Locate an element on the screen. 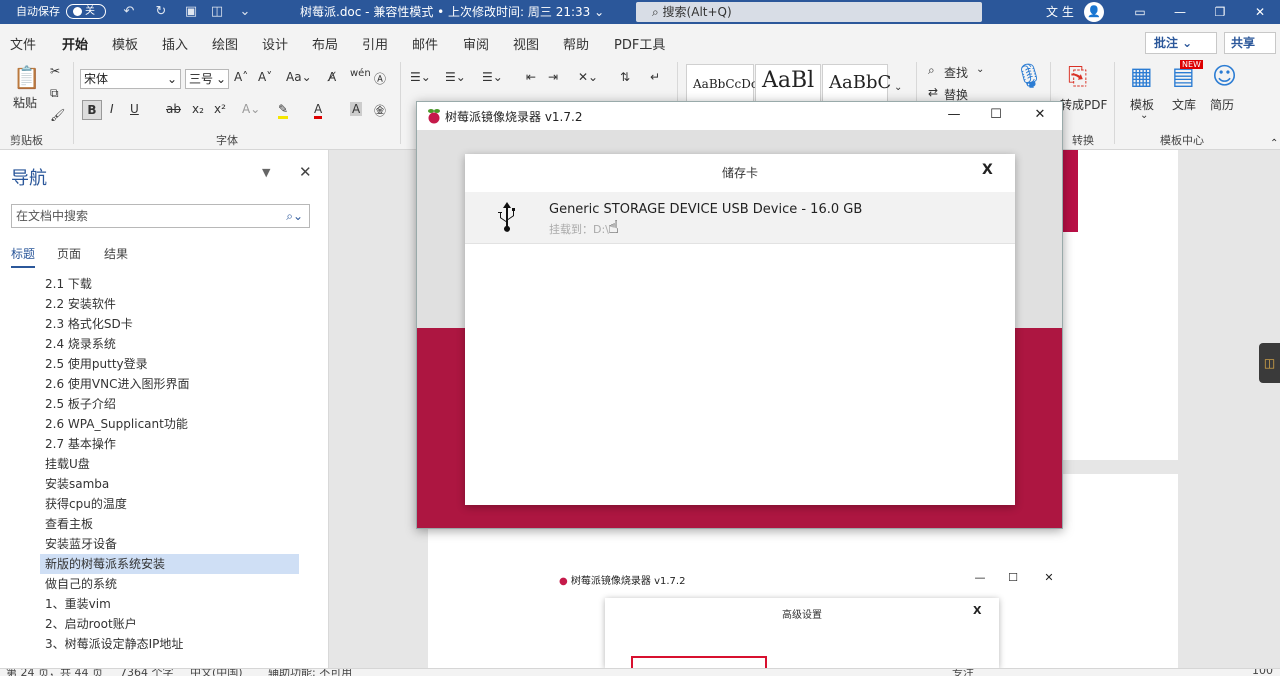 The image size is (1280, 676). minimize-button: — is located at coordinates (1180, 12).